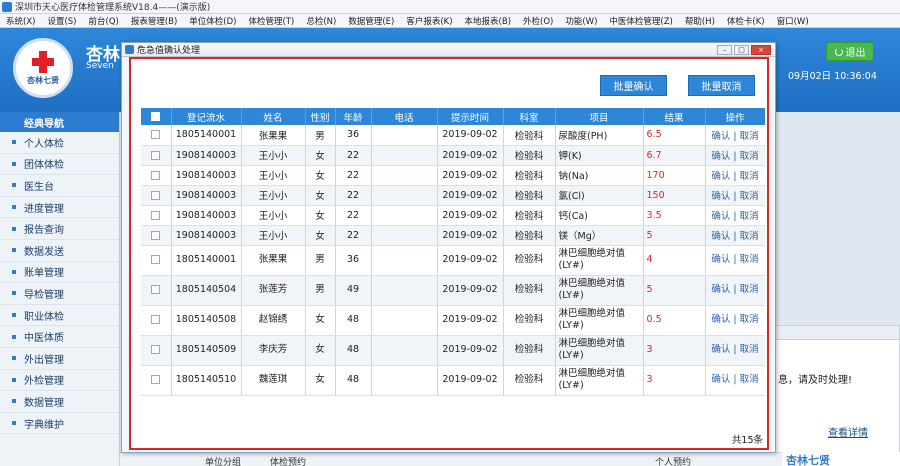  Describe the element at coordinates (741, 50) in the screenshot. I see `maximize-icon: □` at that location.